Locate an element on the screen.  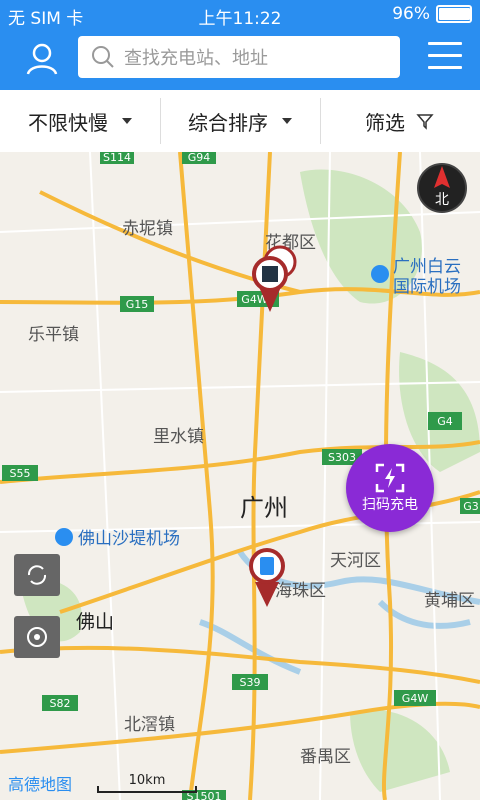
filter-speed-label: 不限快慢 is located at coordinates (68, 122).